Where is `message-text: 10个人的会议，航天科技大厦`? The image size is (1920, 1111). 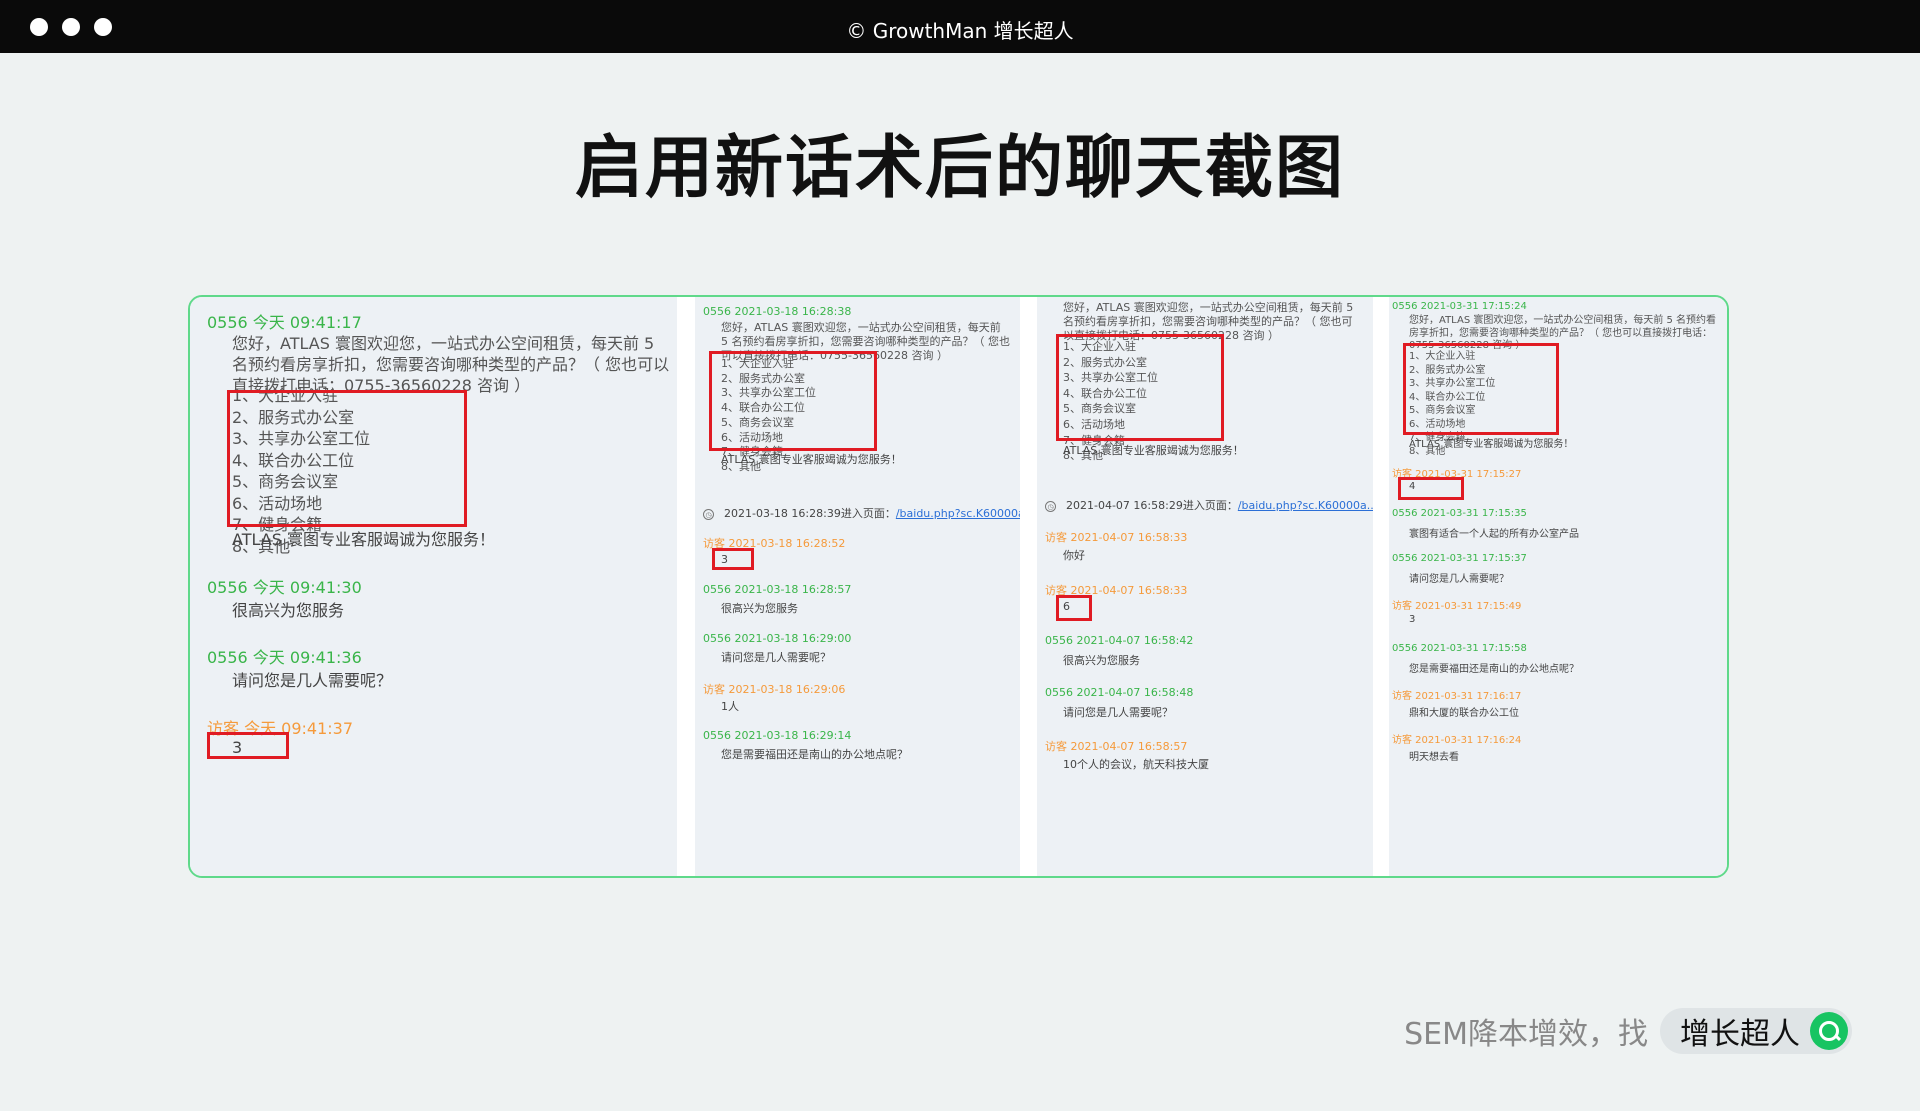 message-text: 10个人的会议，航天科技大厦 is located at coordinates (1136, 764).